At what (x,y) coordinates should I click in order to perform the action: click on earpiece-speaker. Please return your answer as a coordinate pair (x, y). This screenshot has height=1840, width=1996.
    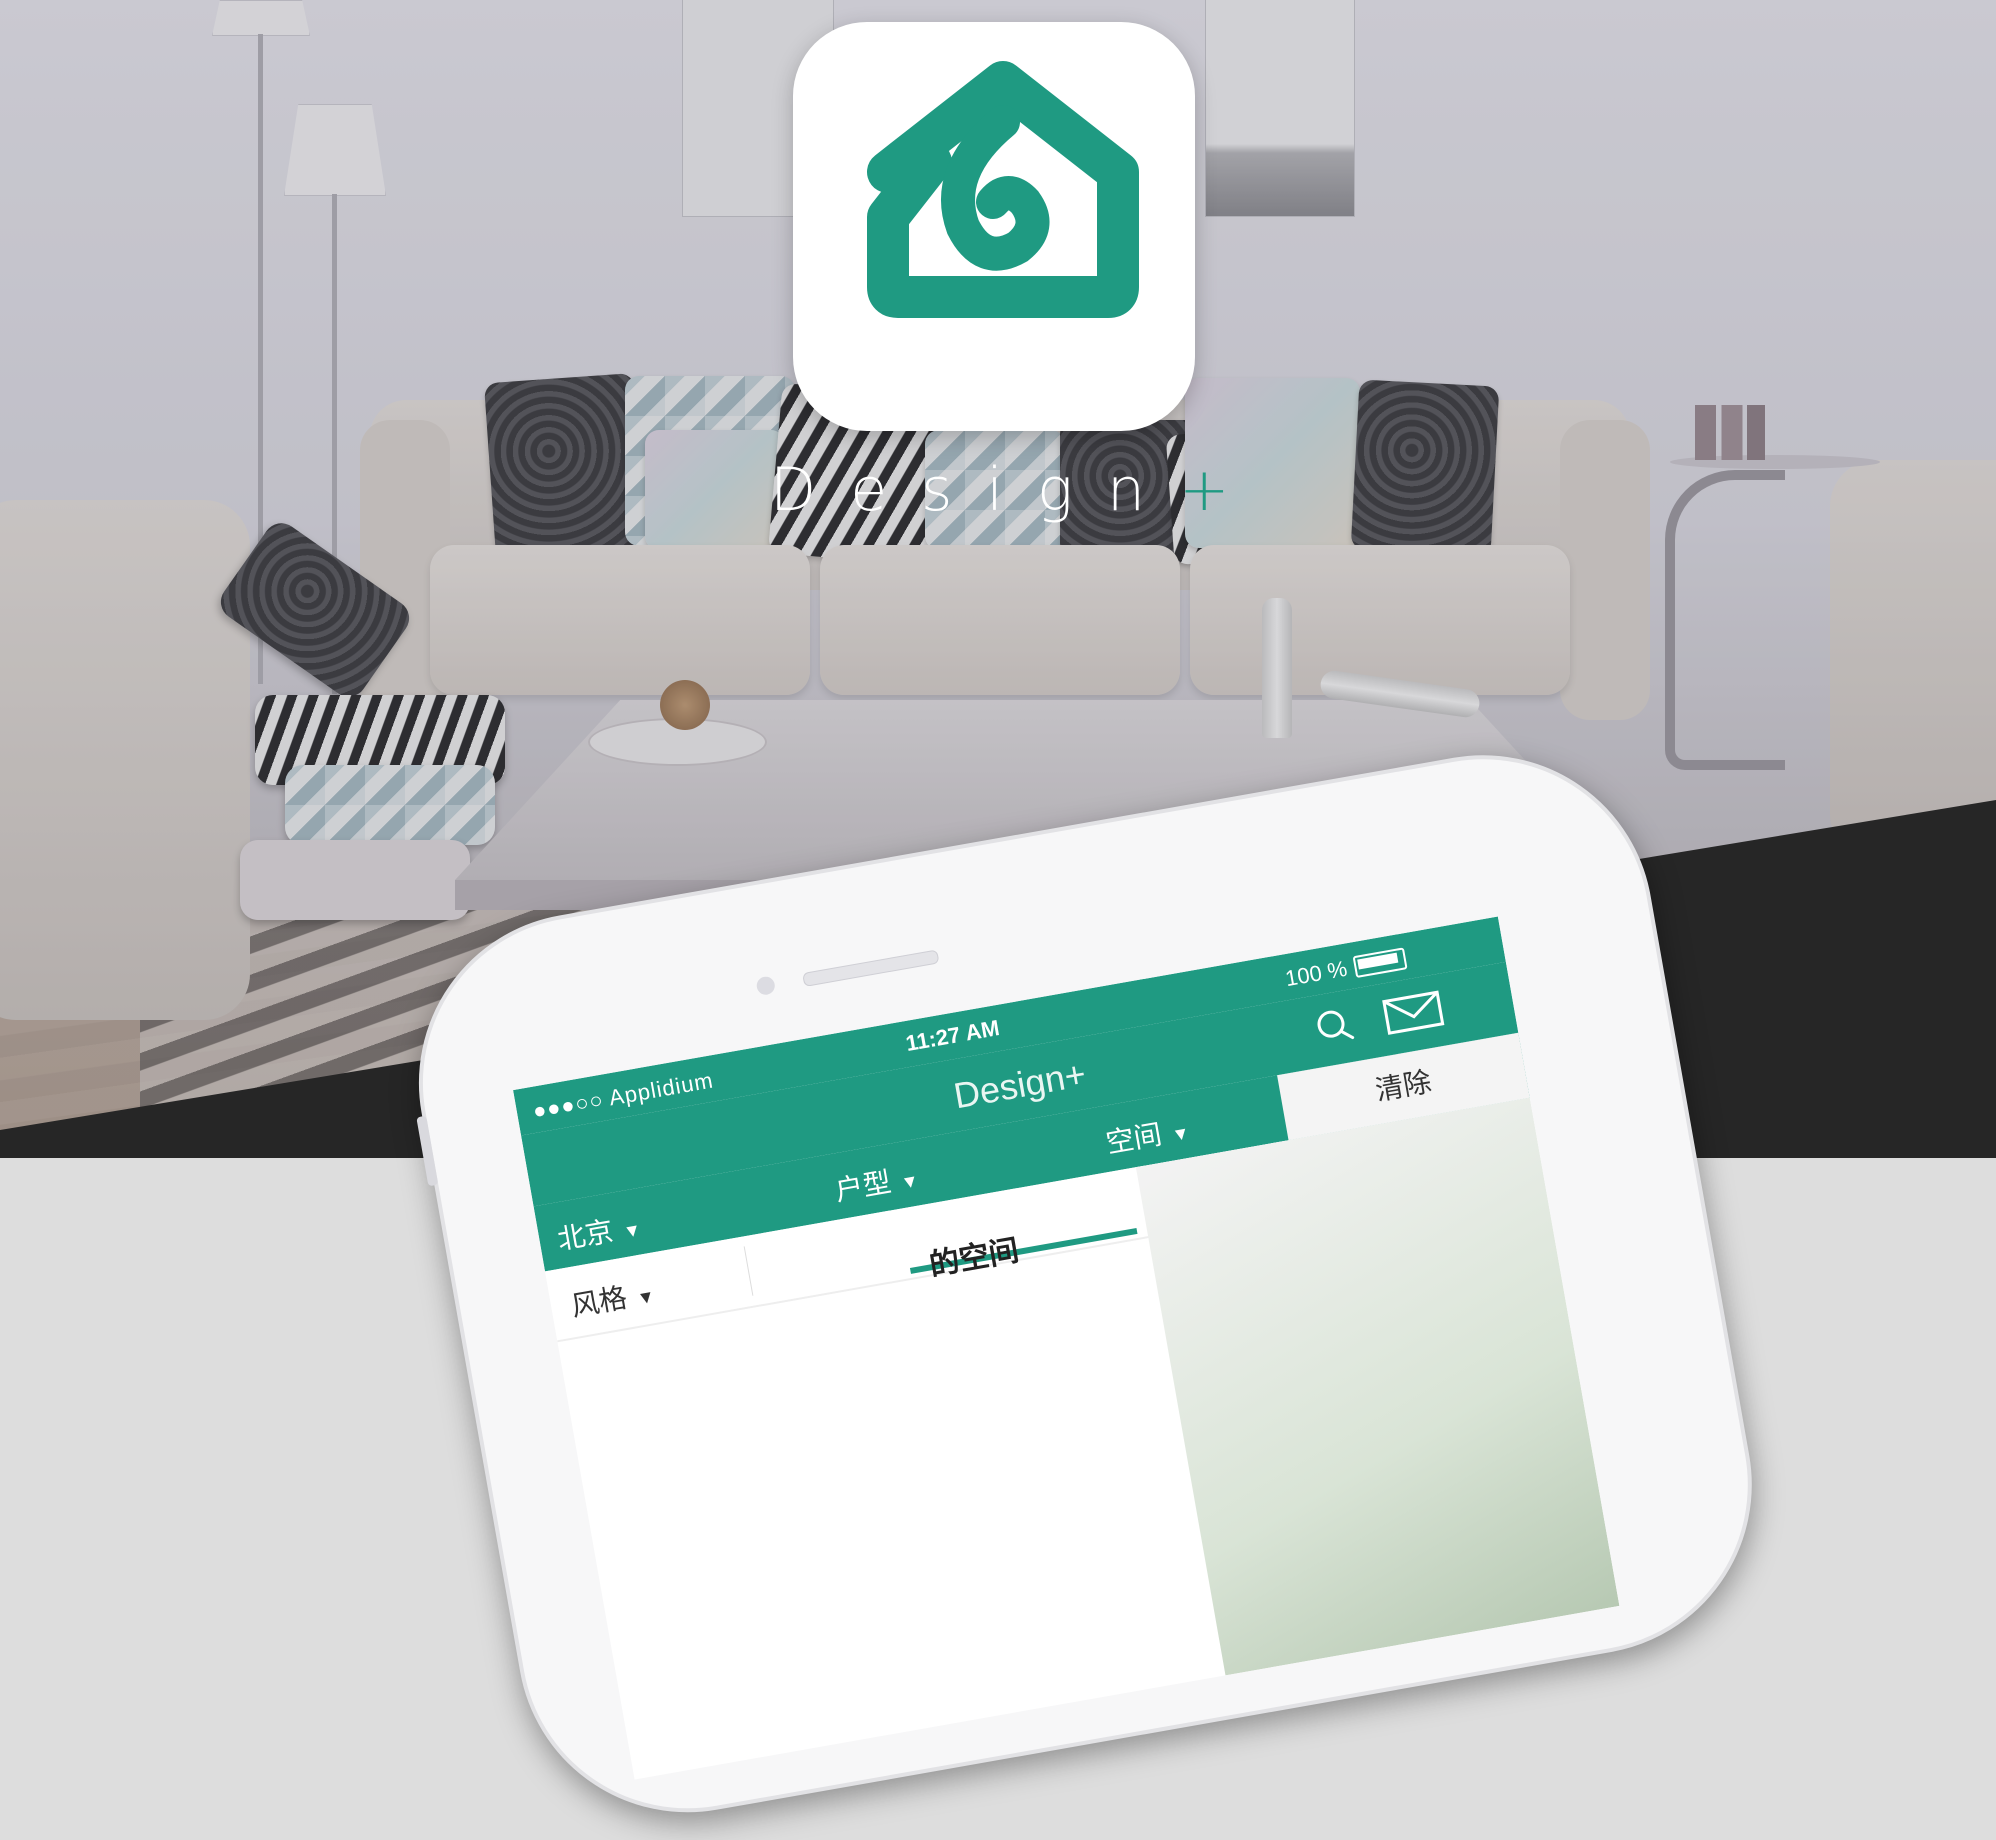
    Looking at the image, I should click on (871, 968).